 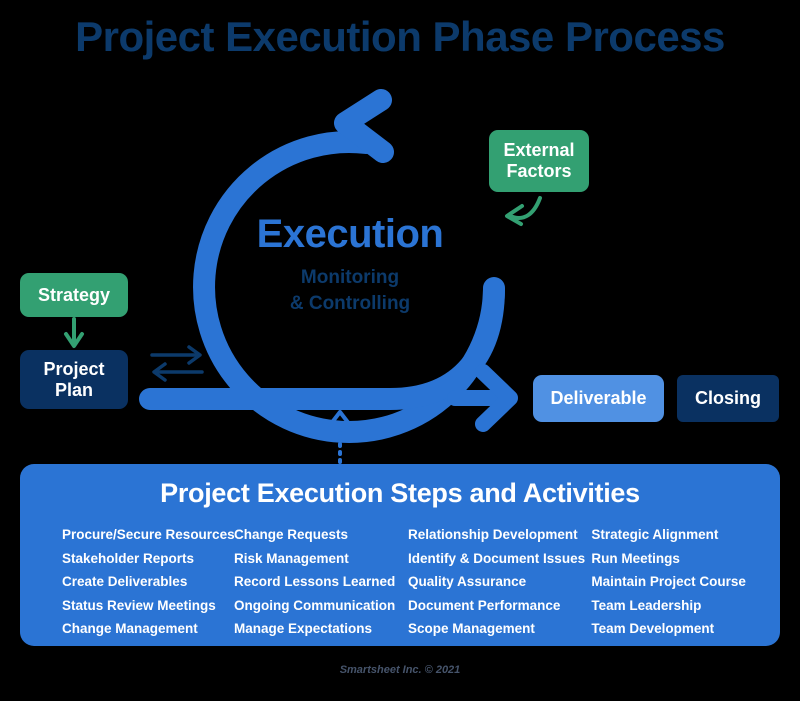 I want to click on list-item: Ongoing Communication, so click(x=315, y=605).